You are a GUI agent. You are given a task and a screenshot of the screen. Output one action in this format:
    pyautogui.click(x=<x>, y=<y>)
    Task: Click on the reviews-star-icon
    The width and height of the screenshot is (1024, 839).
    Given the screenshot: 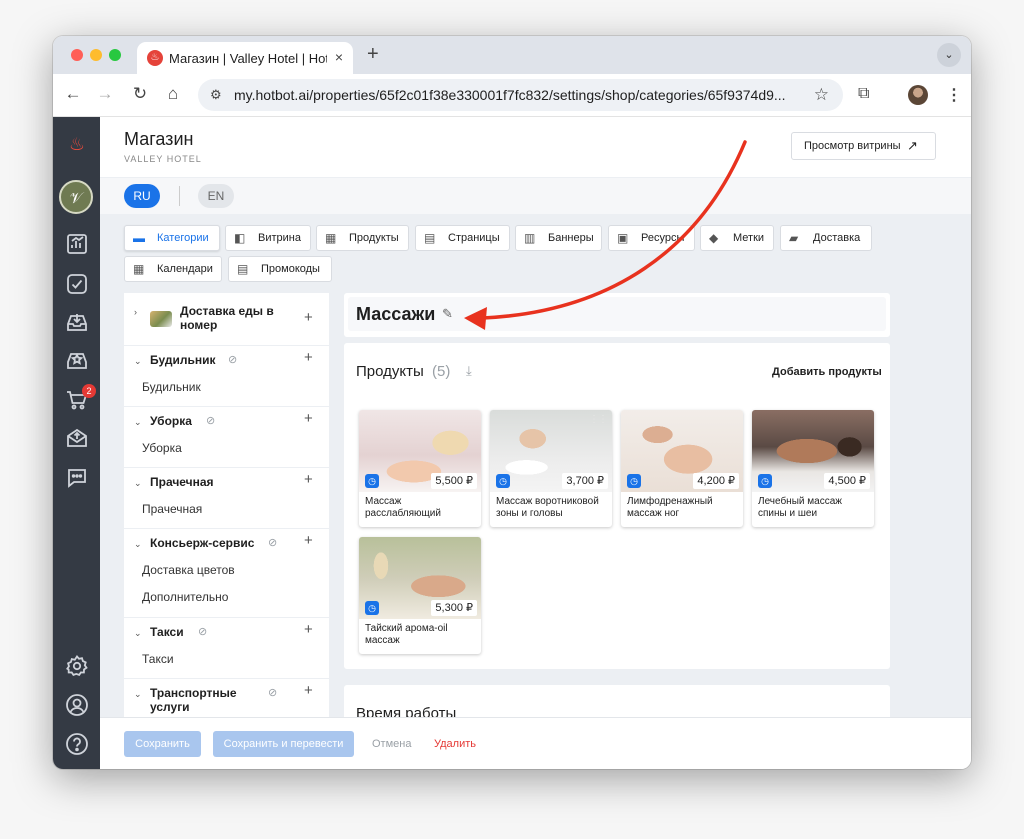 What is the action you would take?
    pyautogui.click(x=77, y=361)
    